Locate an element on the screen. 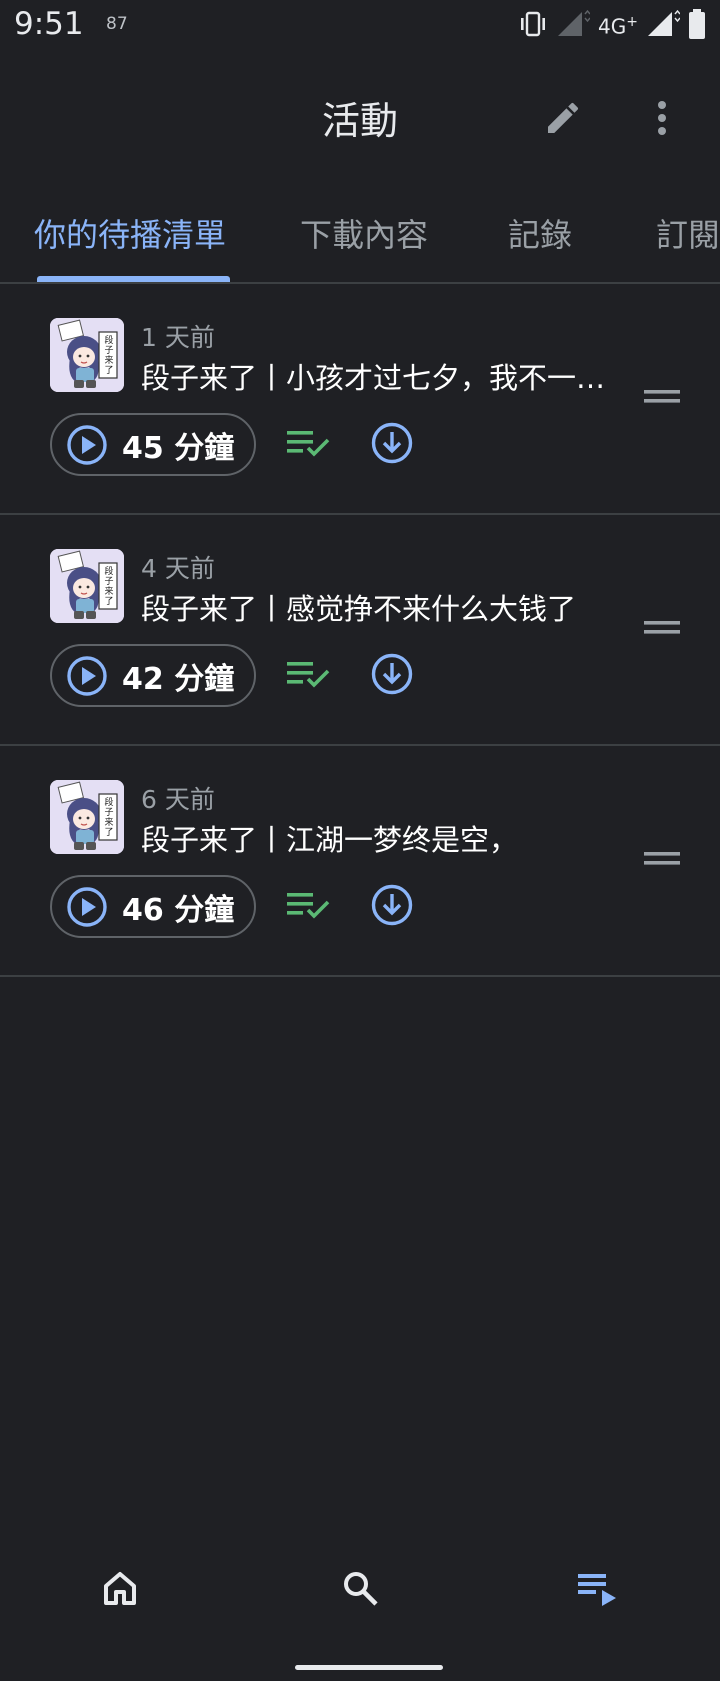 This screenshot has width=720, height=1681. home-icon is located at coordinates (120, 1590).